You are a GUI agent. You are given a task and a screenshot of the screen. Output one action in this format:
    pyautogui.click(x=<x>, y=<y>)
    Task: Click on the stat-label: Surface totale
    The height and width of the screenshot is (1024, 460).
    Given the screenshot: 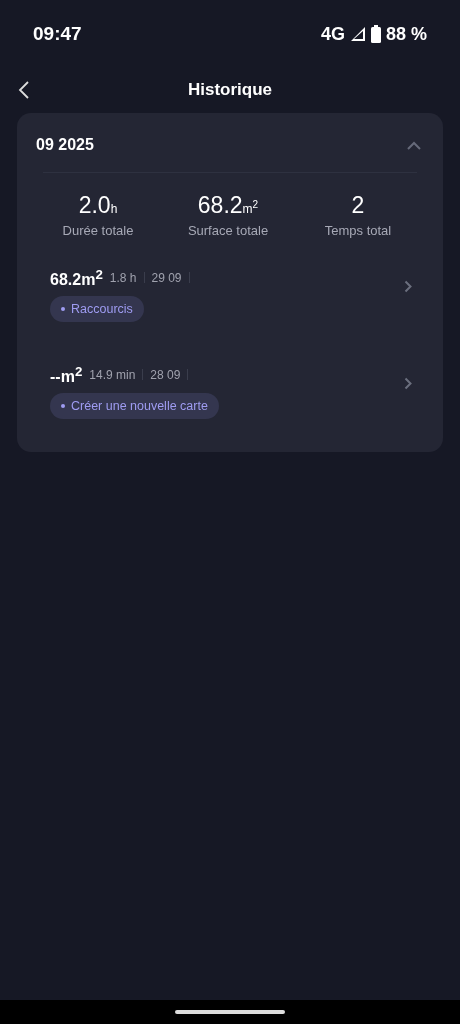 What is the action you would take?
    pyautogui.click(x=228, y=230)
    